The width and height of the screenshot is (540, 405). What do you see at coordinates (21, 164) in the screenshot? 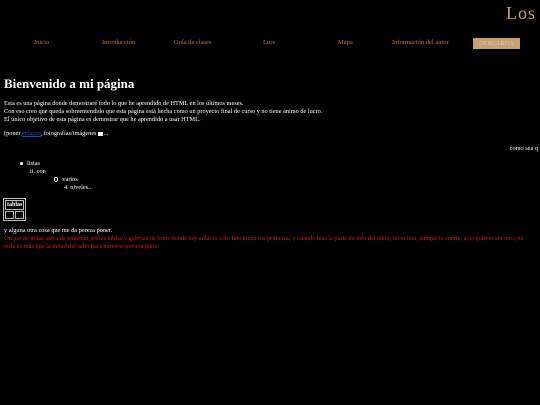
I see `bullet-icon` at bounding box center [21, 164].